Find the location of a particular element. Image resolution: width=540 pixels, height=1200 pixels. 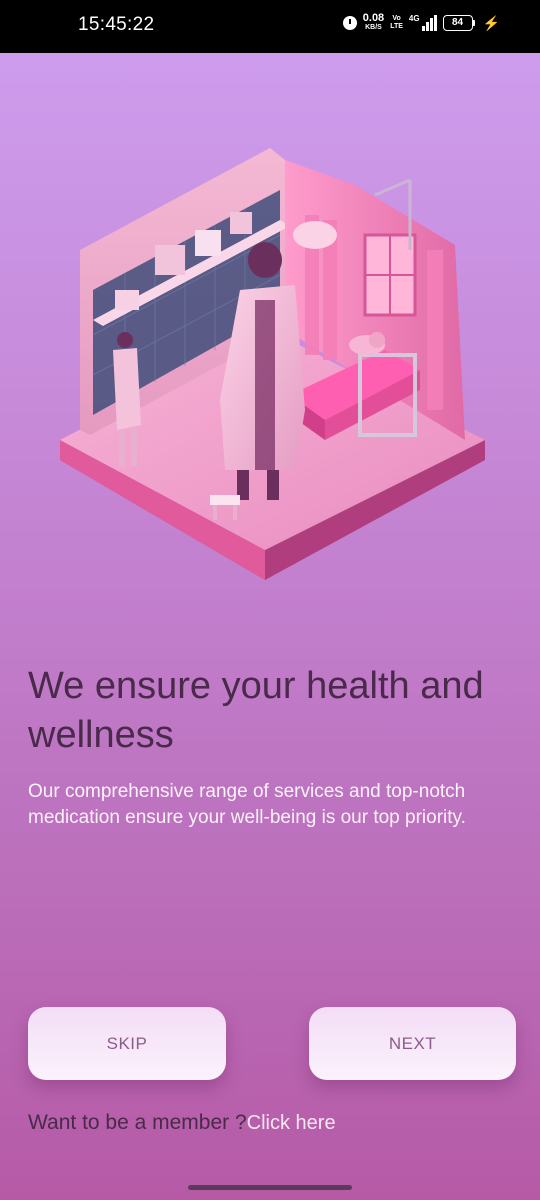

signal-icon is located at coordinates (429, 23).